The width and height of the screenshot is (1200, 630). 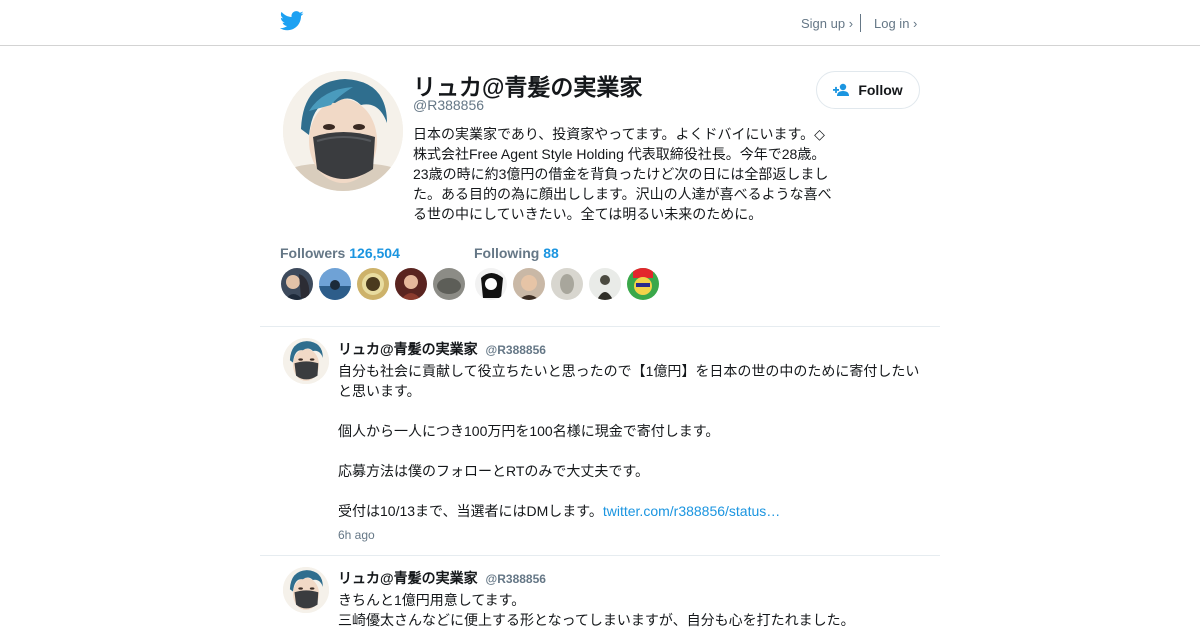 What do you see at coordinates (551, 253) in the screenshot?
I see `following-count: 88` at bounding box center [551, 253].